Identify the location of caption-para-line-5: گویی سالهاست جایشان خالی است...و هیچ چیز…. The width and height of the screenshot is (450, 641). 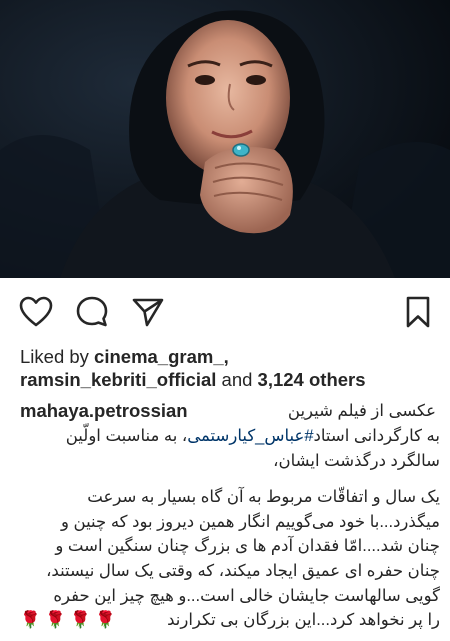
(246, 595).